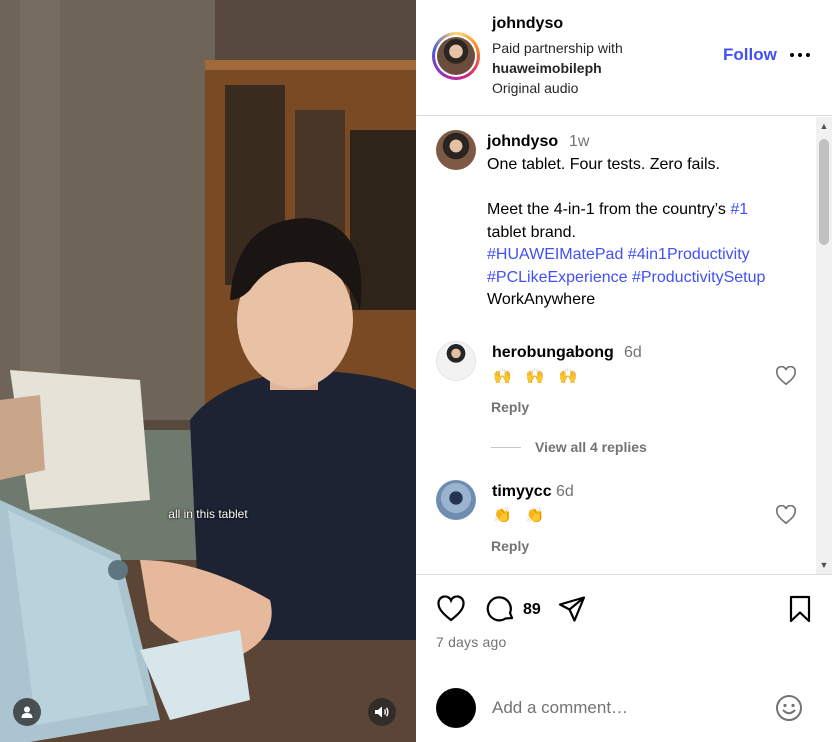 The height and width of the screenshot is (742, 832). Describe the element at coordinates (522, 142) in the screenshot. I see `caption-username: johndyso` at that location.